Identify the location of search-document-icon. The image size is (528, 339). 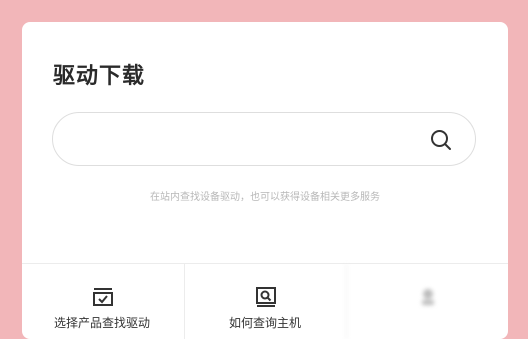
(266, 297).